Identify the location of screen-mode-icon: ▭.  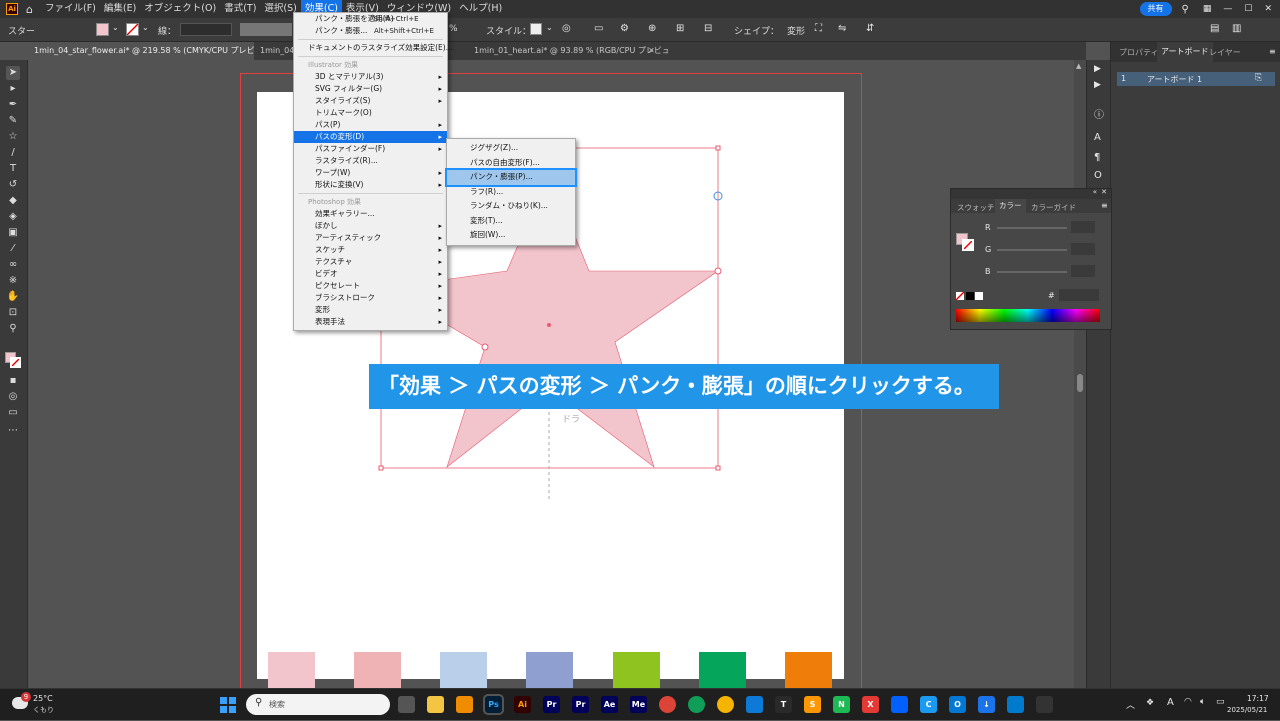
(13, 413).